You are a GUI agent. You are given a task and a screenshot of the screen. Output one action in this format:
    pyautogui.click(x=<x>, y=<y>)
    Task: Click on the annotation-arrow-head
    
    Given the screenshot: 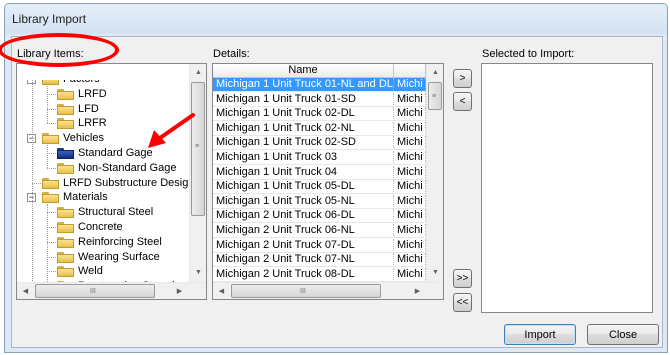 What is the action you would take?
    pyautogui.click(x=157, y=139)
    